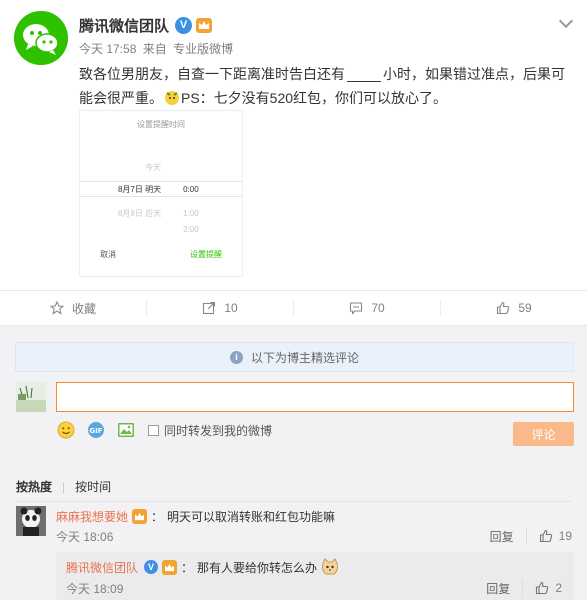 This screenshot has width=587, height=600. I want to click on post-from-label: 来自, so click(154, 49).